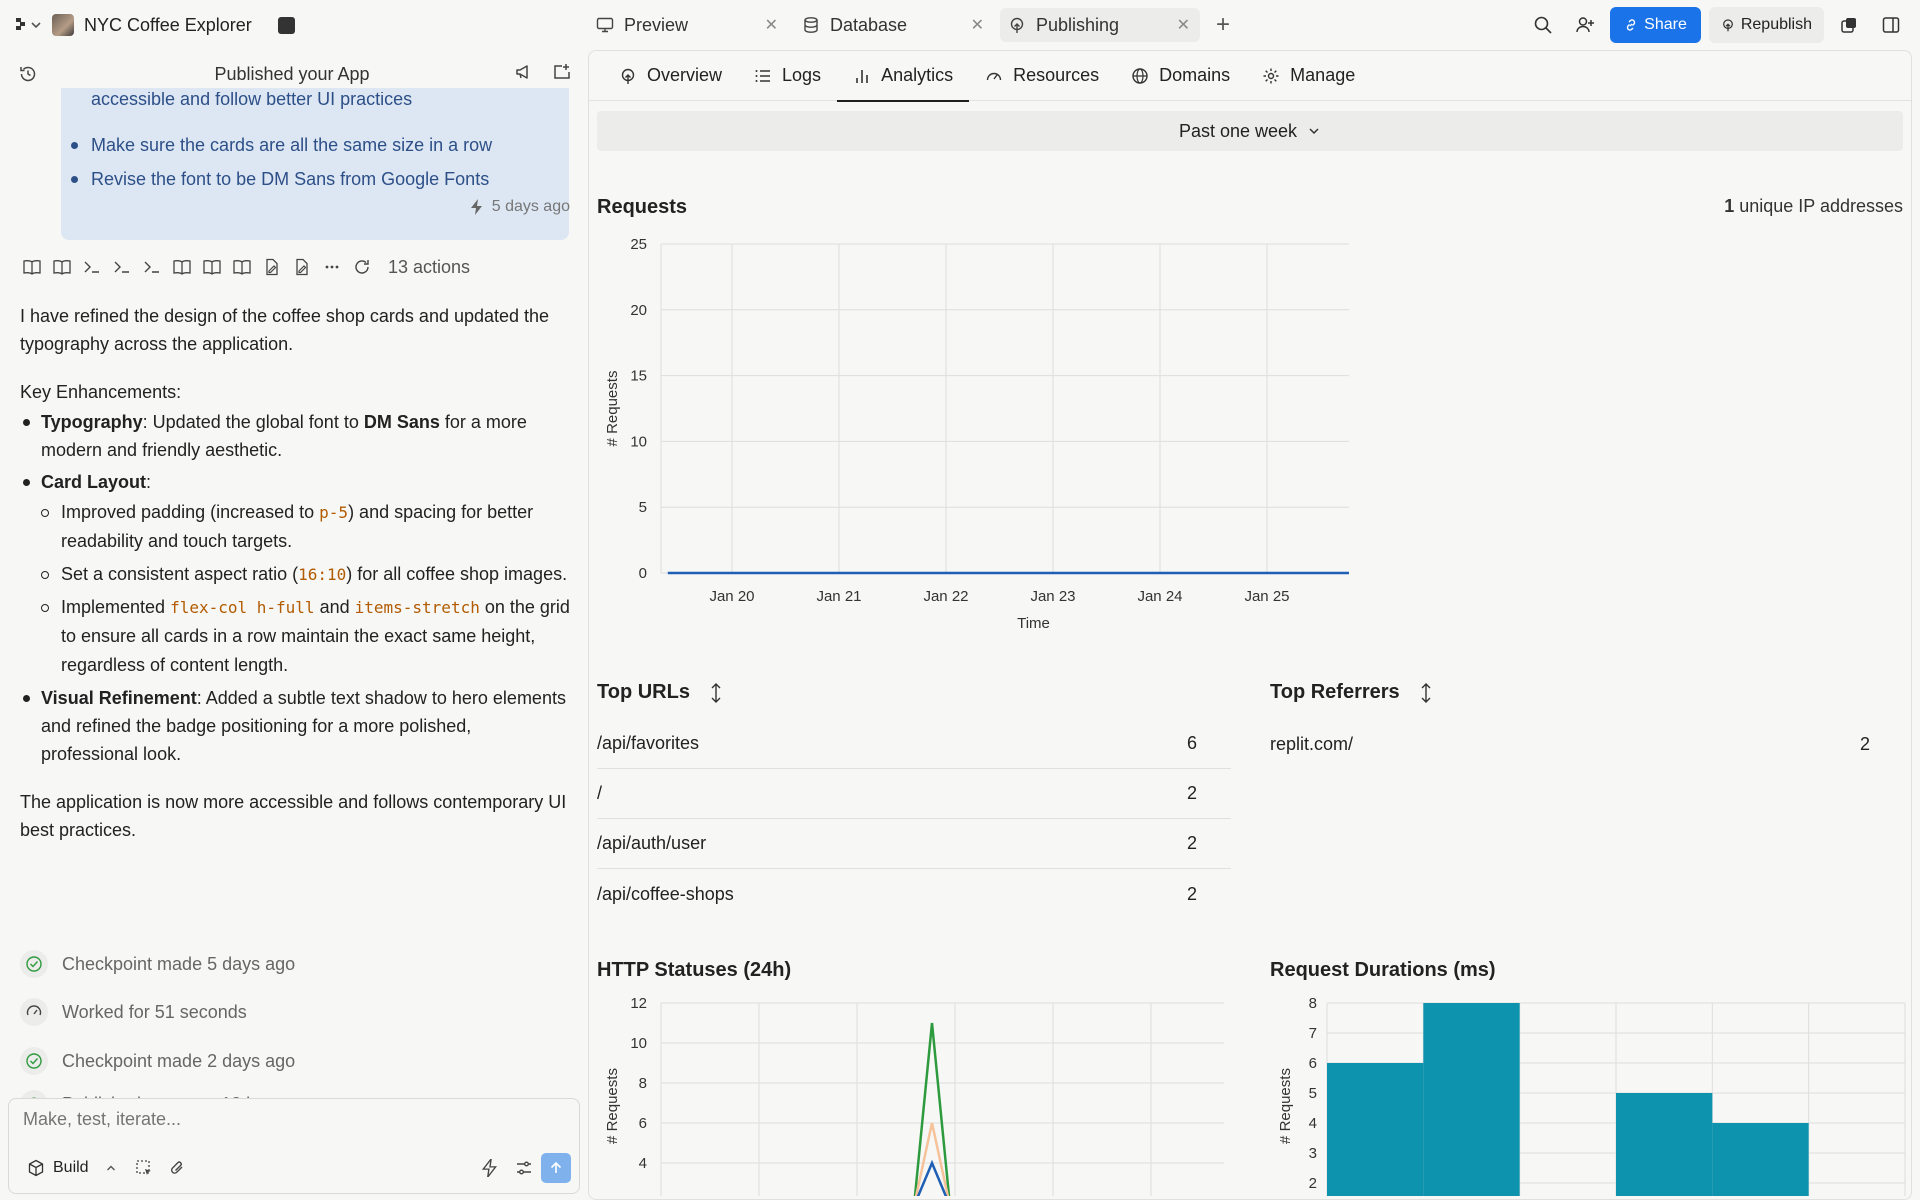  I want to click on check-circle-icon, so click(34, 964).